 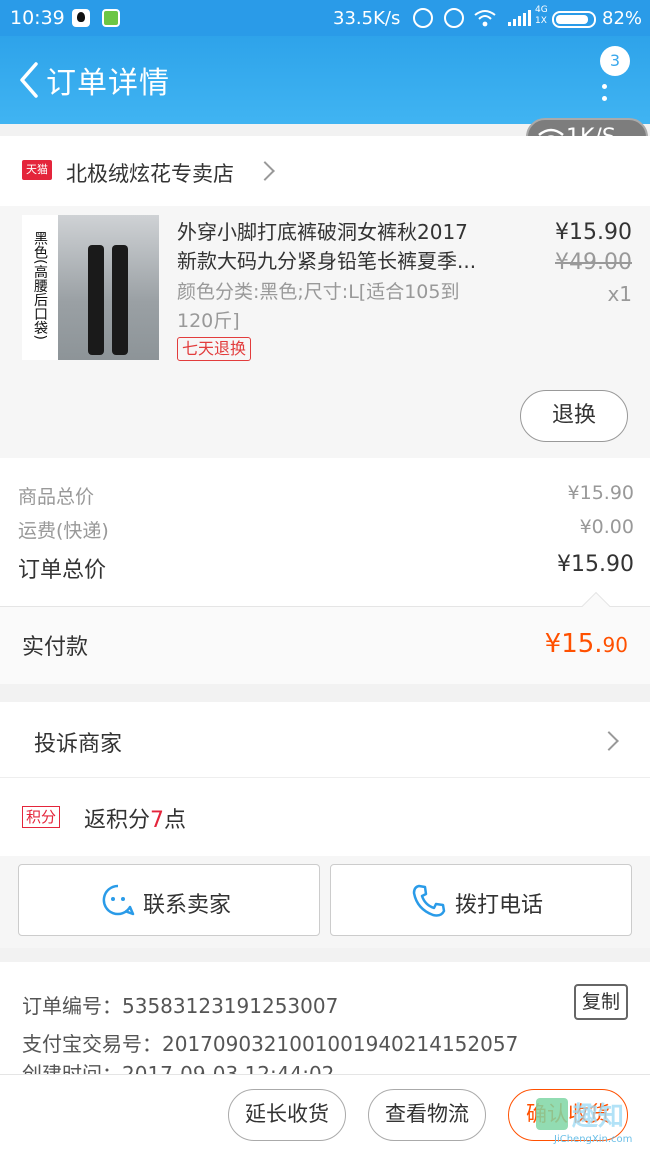 What do you see at coordinates (325, 902) in the screenshot?
I see `contact-actions: 联系卖家 拨打电话` at bounding box center [325, 902].